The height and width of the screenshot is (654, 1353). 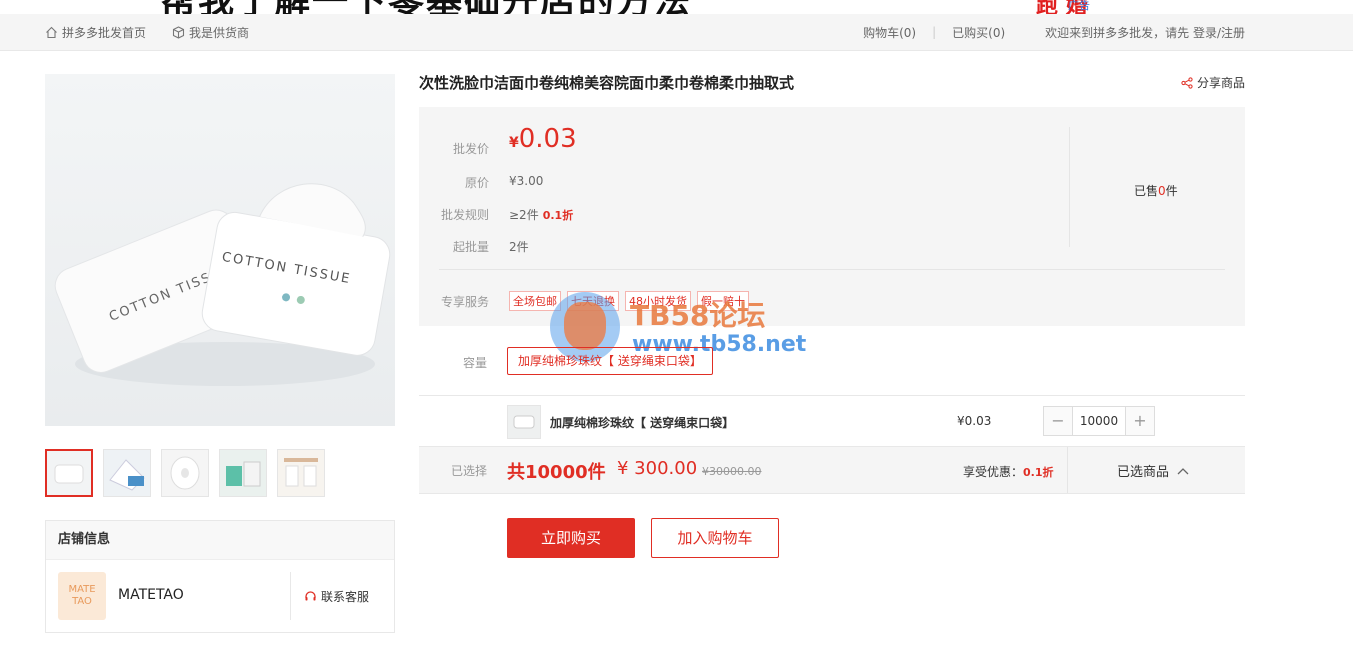 I want to click on home-icon, so click(x=51, y=32).